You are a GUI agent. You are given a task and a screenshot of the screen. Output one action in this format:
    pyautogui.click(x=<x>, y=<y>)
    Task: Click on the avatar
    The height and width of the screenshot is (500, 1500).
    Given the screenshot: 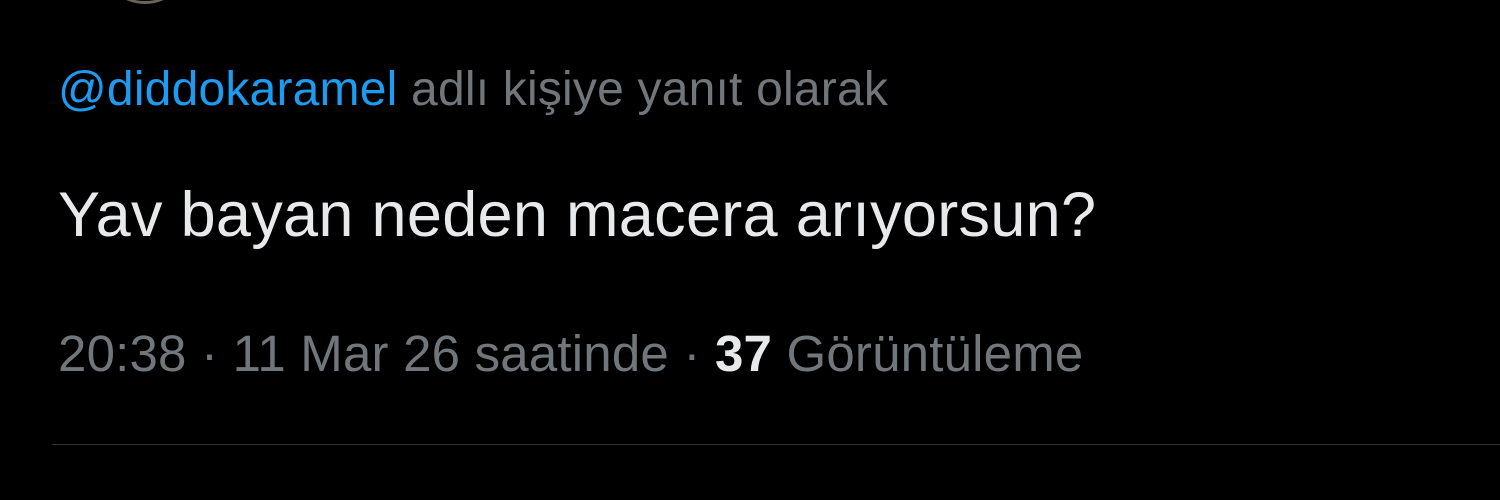 What is the action you would take?
    pyautogui.click(x=145, y=2)
    